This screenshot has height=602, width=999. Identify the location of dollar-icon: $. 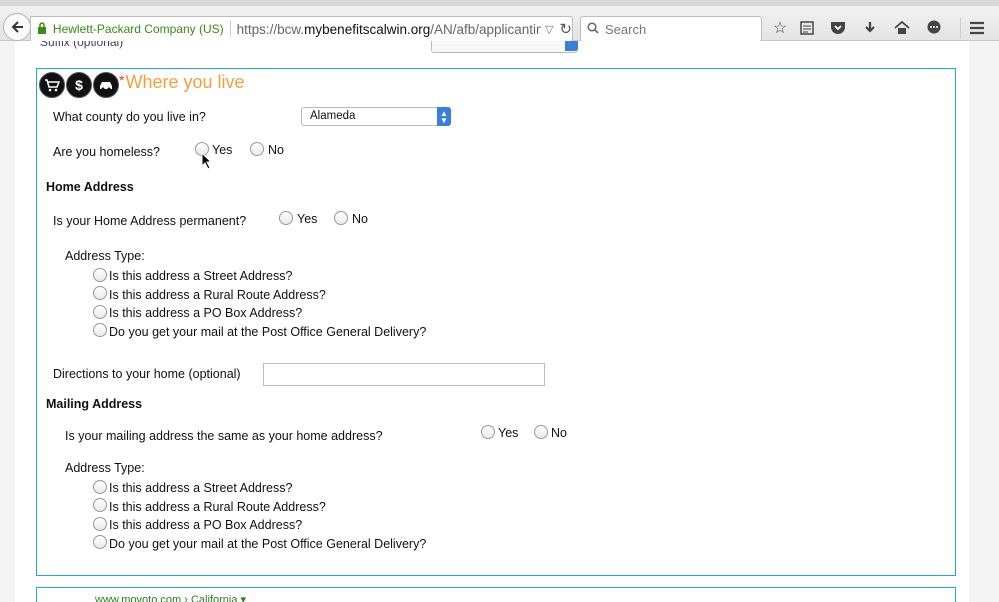
(79, 85).